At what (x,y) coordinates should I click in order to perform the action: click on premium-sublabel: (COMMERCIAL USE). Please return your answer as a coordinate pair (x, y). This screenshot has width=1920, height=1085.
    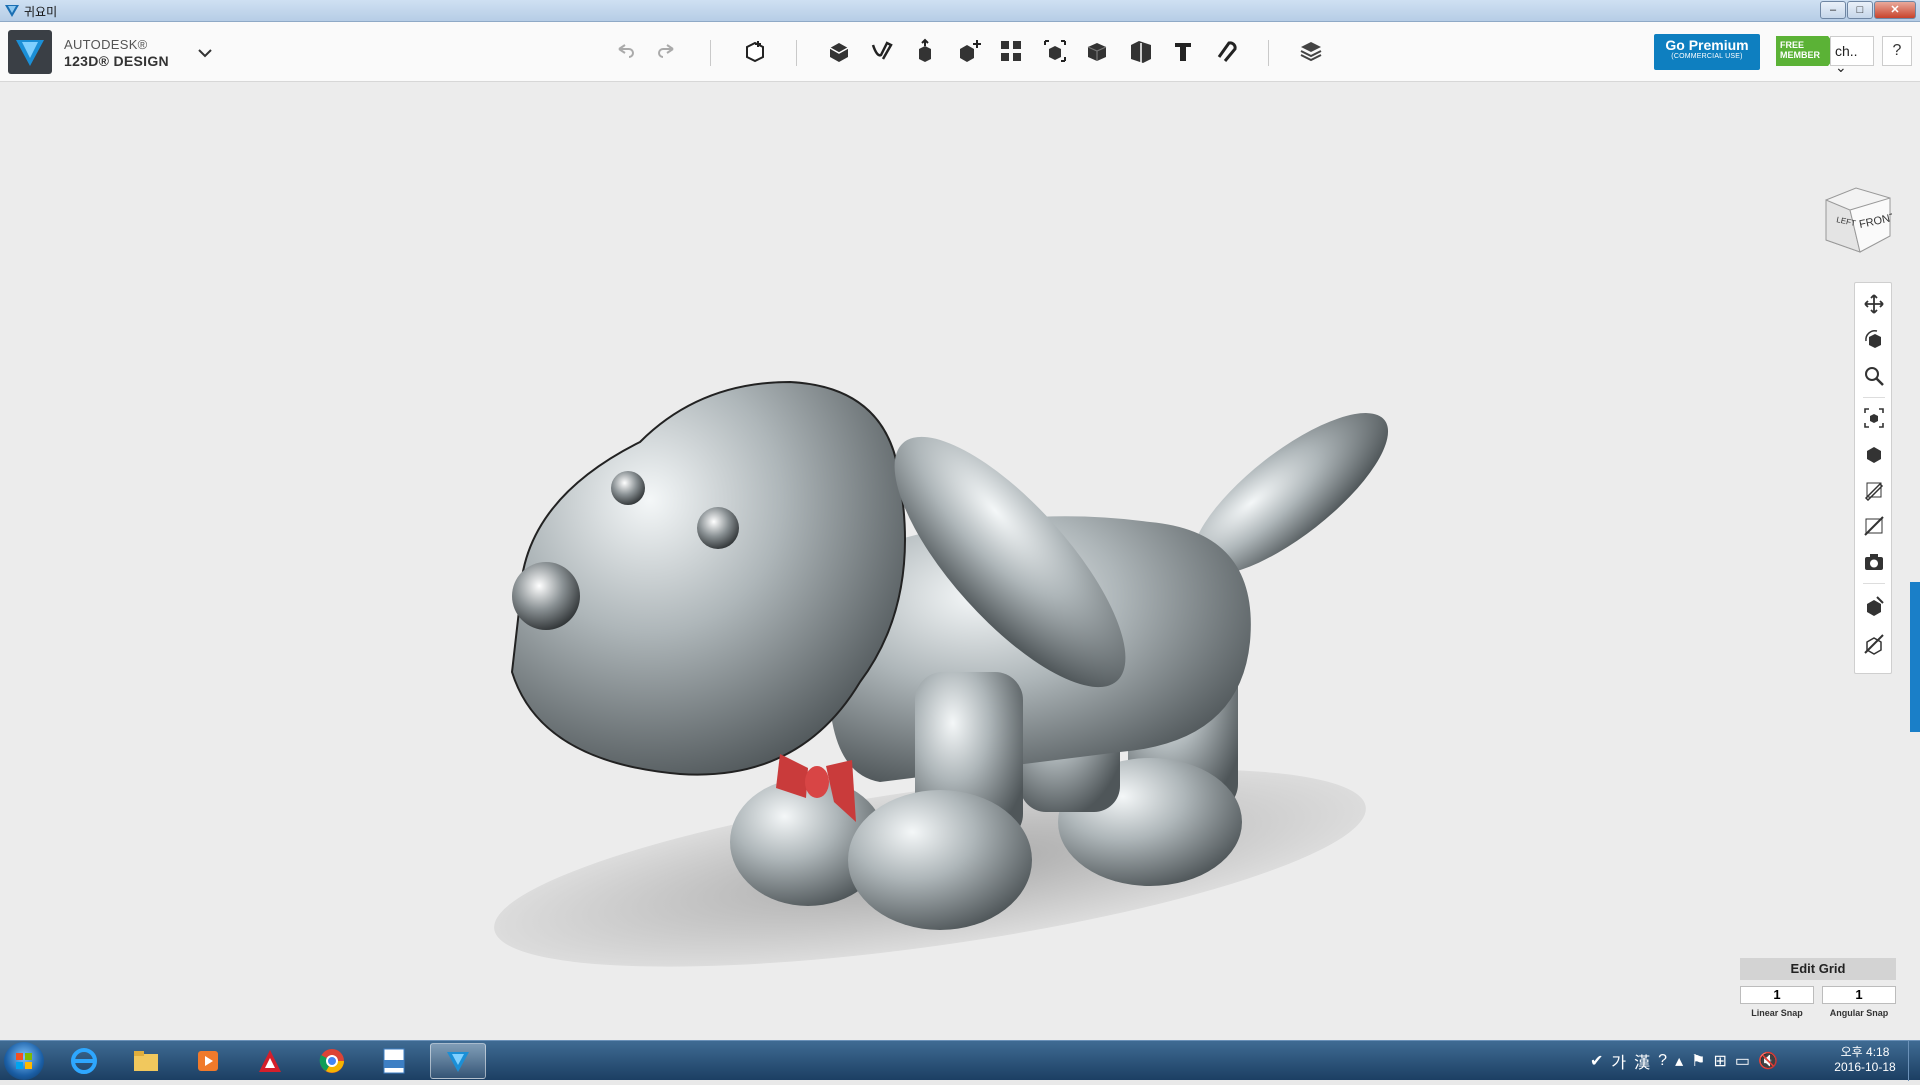
    Looking at the image, I should click on (1707, 56).